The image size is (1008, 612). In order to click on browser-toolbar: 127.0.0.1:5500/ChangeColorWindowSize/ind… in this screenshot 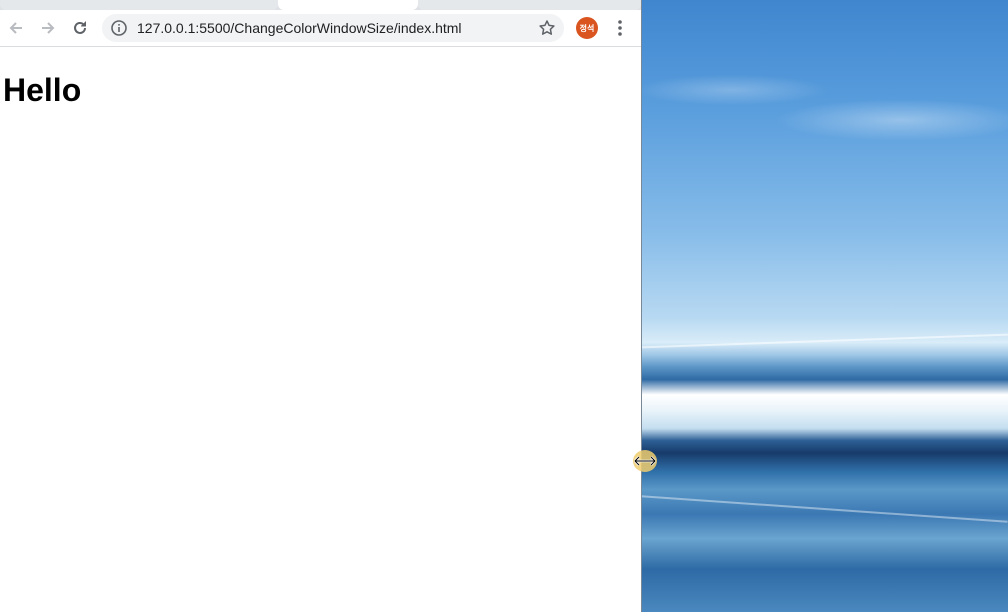, I will do `click(320, 28)`.